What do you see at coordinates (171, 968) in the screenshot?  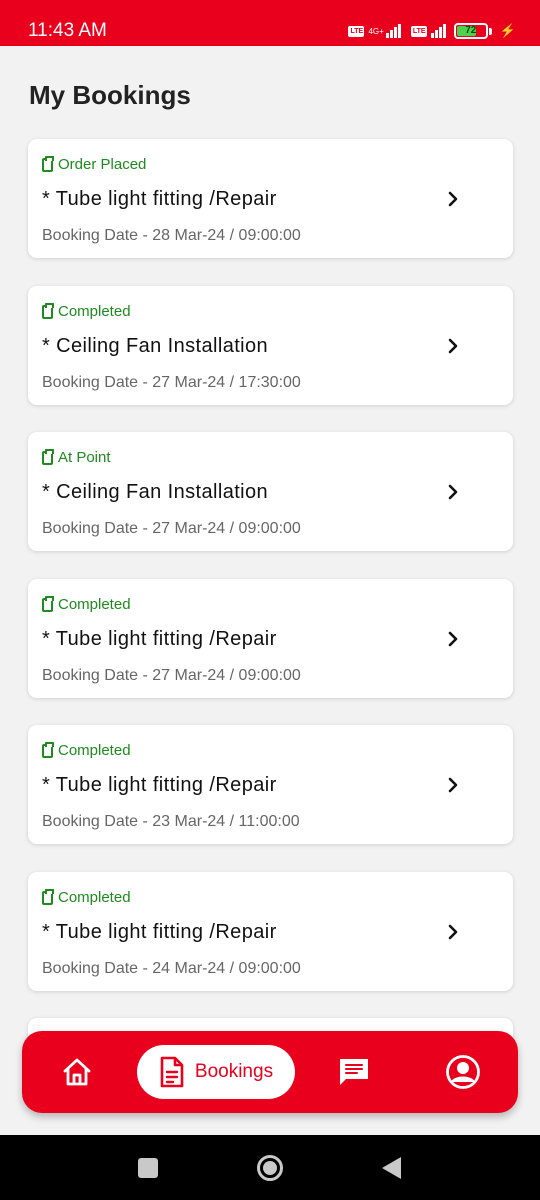 I see `booking-date: Booking Date - 24 Mar-24 / 09:00:00` at bounding box center [171, 968].